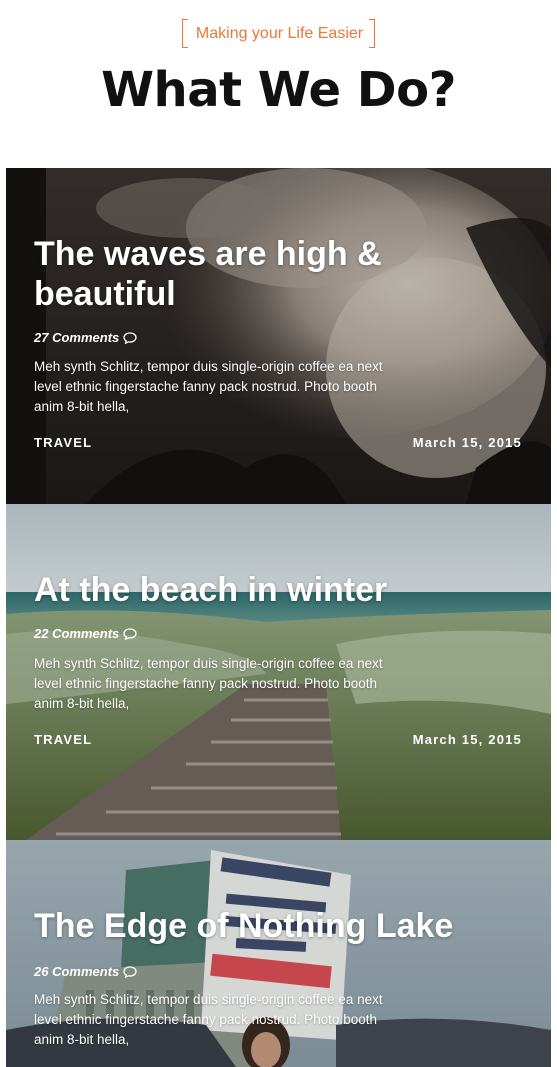  What do you see at coordinates (77, 633) in the screenshot?
I see `comments-count: 22 Comments` at bounding box center [77, 633].